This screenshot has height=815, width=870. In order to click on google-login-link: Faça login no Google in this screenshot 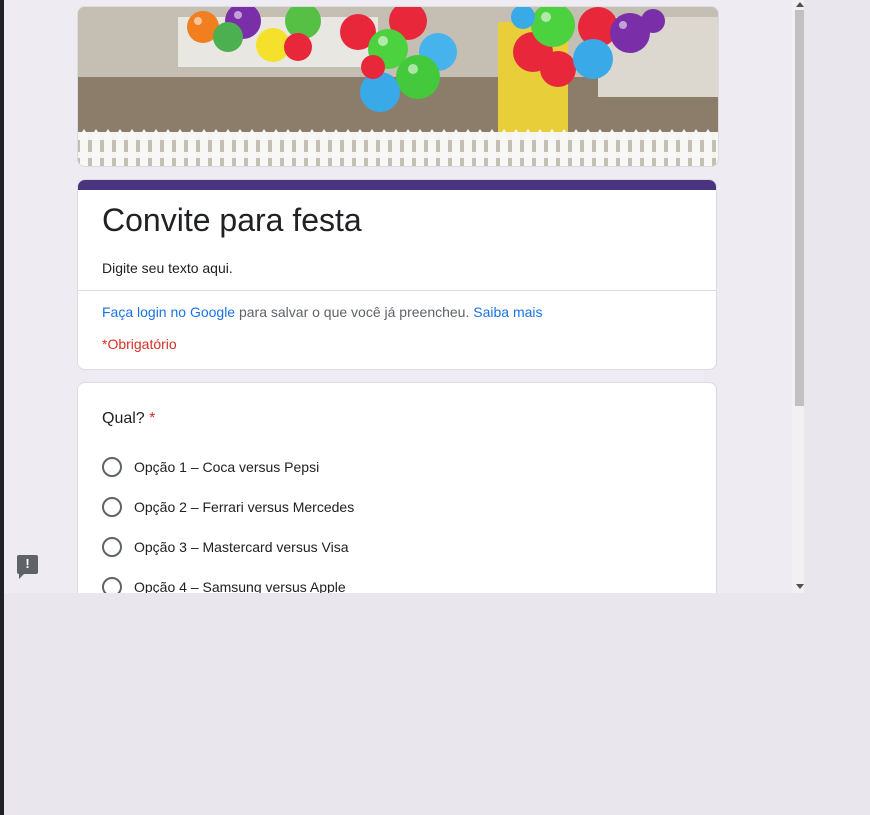, I will do `click(168, 312)`.